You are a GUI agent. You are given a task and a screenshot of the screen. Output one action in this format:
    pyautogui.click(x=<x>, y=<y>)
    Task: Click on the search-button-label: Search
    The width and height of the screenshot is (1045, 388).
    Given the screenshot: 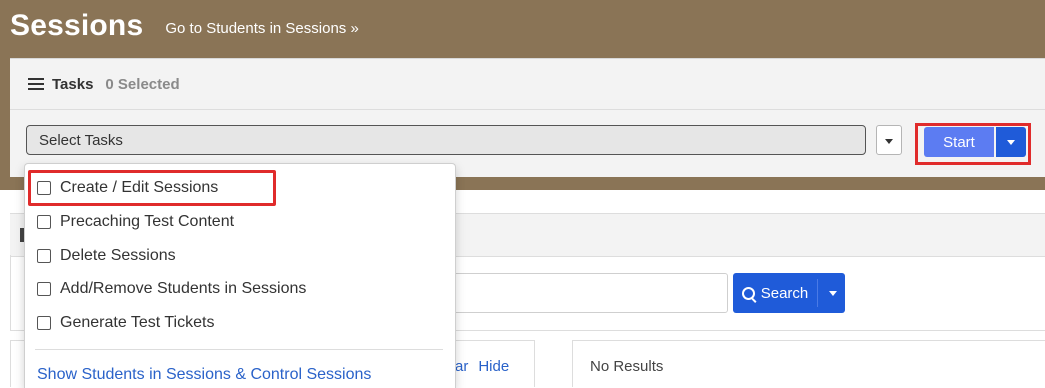 What is the action you would take?
    pyautogui.click(x=784, y=293)
    